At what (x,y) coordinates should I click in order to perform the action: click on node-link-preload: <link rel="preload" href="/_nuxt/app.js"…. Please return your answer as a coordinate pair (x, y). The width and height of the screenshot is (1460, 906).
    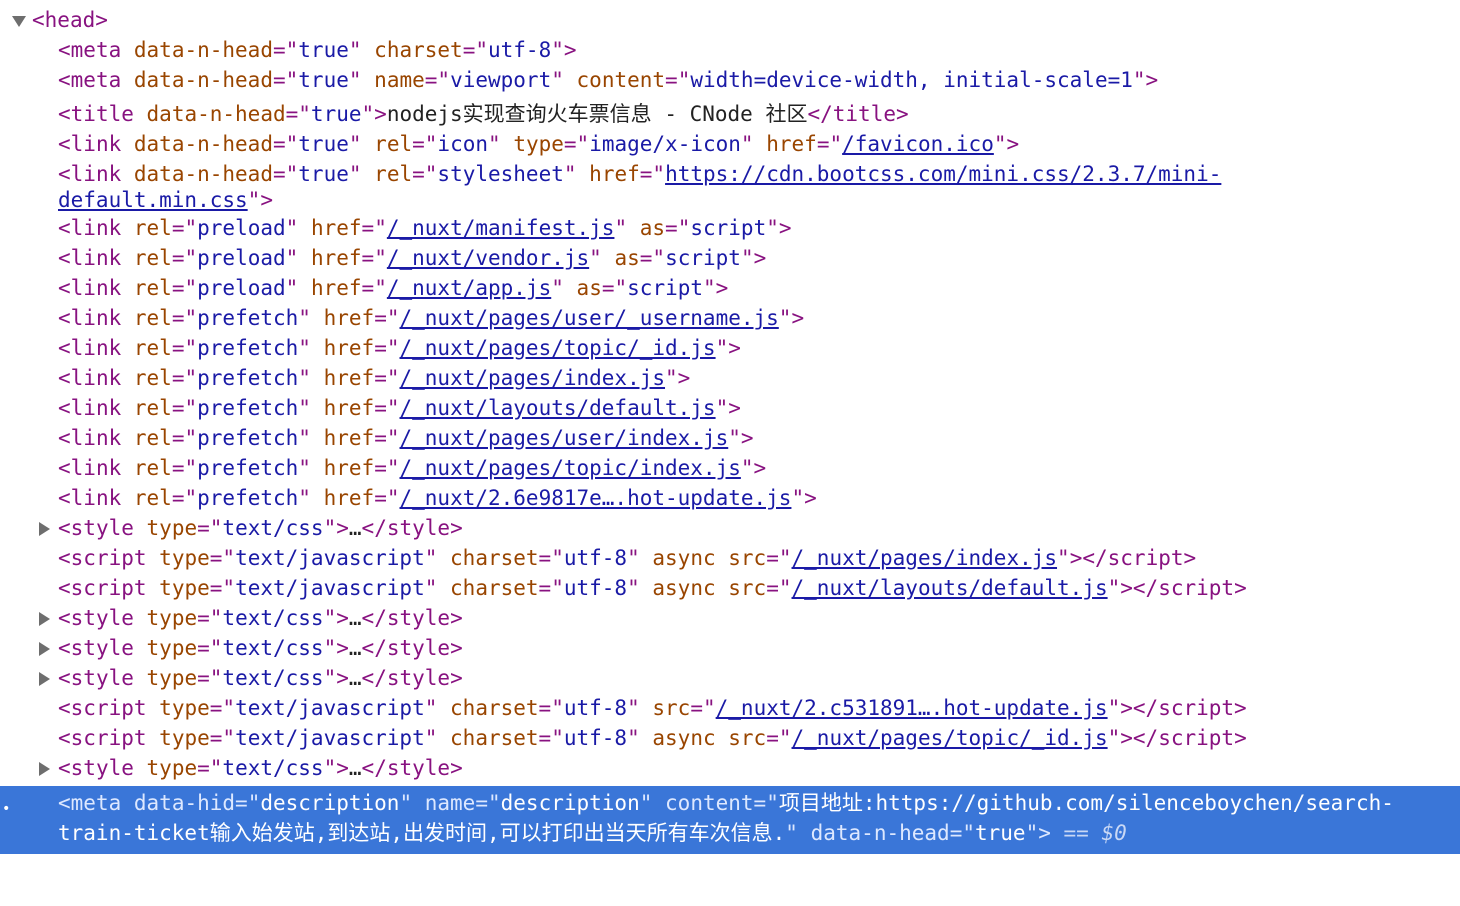
    Looking at the image, I should click on (730, 288).